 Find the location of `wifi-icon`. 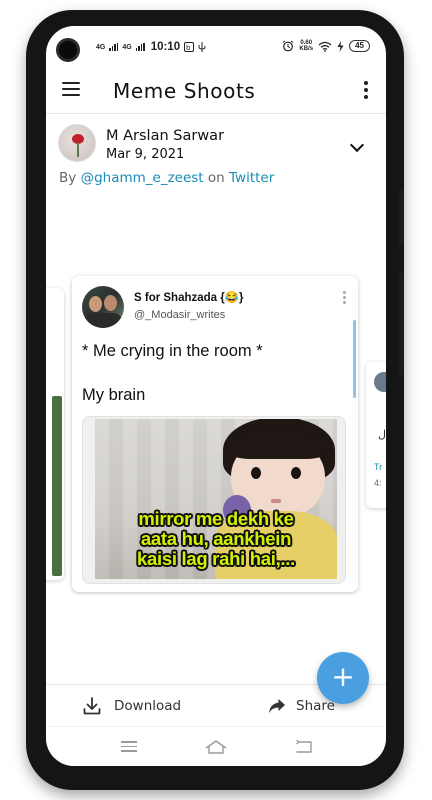

wifi-icon is located at coordinates (325, 46).